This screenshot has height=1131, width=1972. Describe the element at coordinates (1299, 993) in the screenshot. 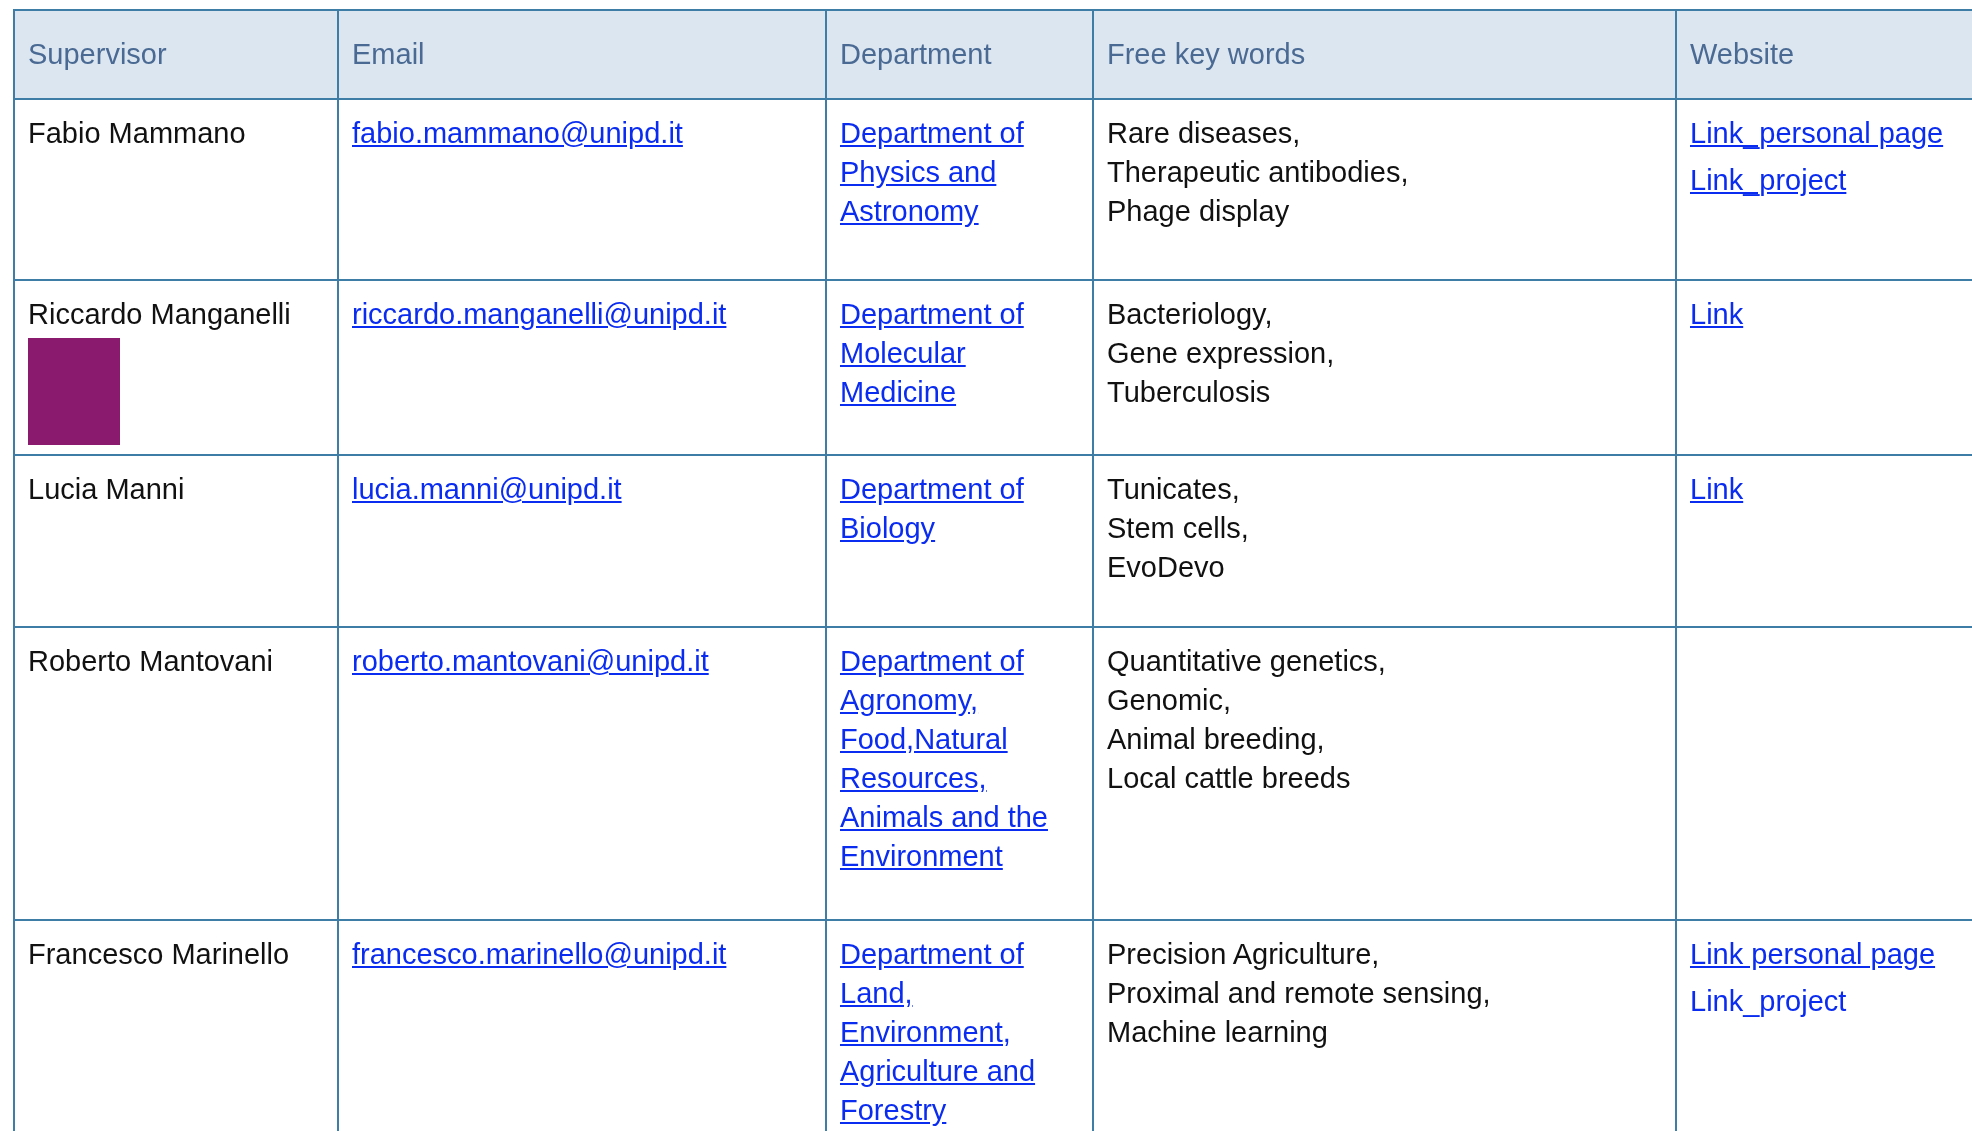

I see `keyword-text: Proximal and remote sensing,` at that location.